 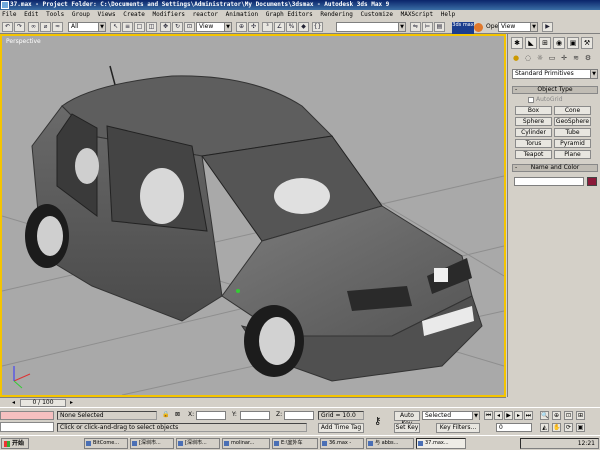 What do you see at coordinates (451, 415) in the screenshot?
I see `key-mode-dropdown: Selected ▼` at bounding box center [451, 415].